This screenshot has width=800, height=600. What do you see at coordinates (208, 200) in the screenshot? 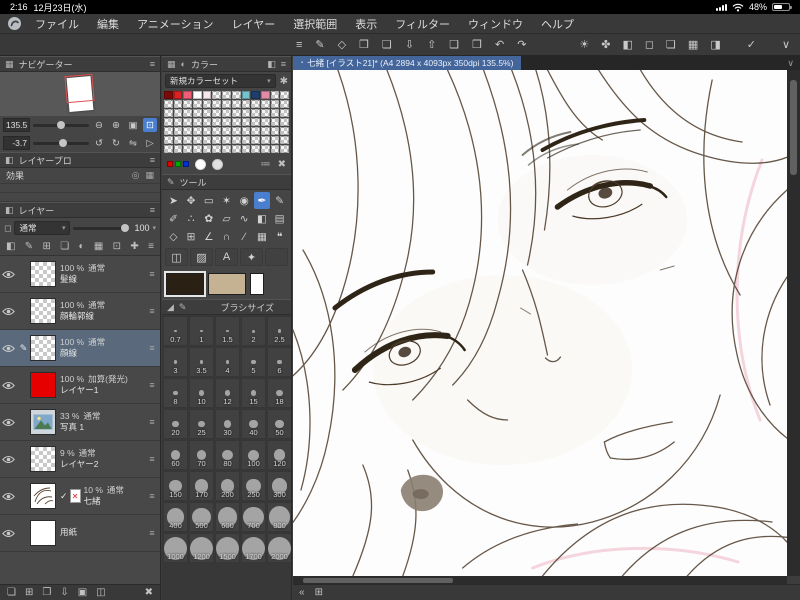
I see `selection-tool: ▭` at bounding box center [208, 200].